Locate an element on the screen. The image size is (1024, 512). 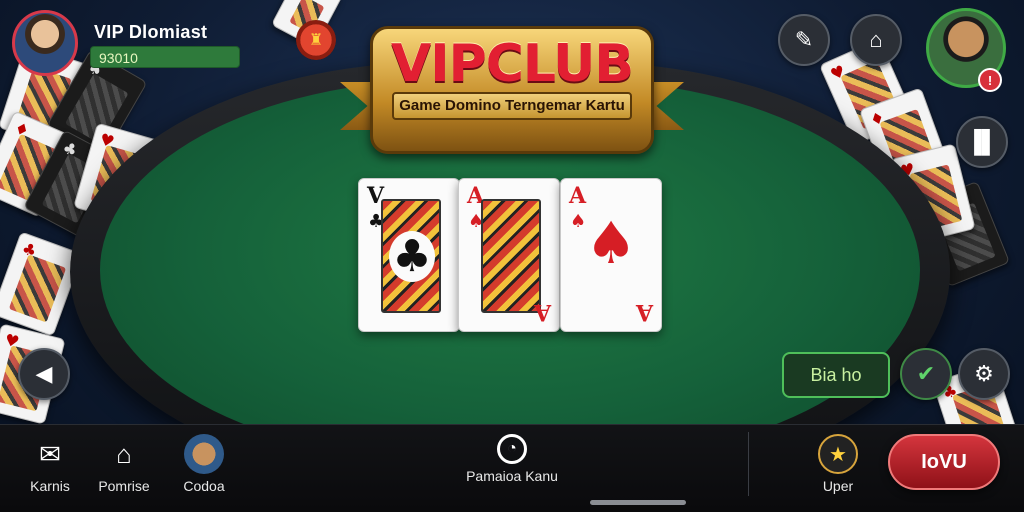
nav-label: Uper is located at coordinates (838, 486).